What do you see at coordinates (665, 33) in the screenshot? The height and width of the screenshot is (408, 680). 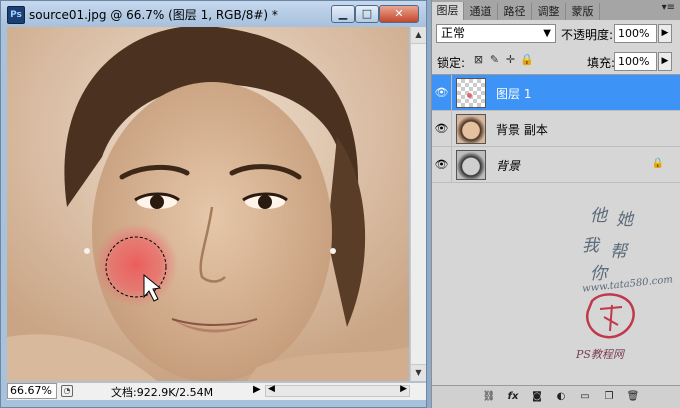 I see `opacity-arrow-icon: ▶` at bounding box center [665, 33].